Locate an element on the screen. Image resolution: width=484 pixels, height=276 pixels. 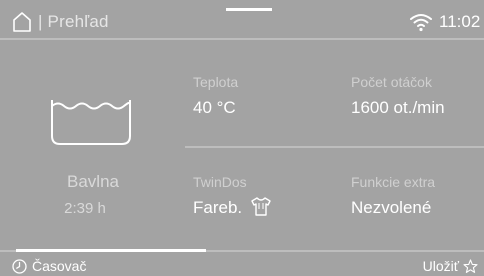
home-icon is located at coordinates (22, 22).